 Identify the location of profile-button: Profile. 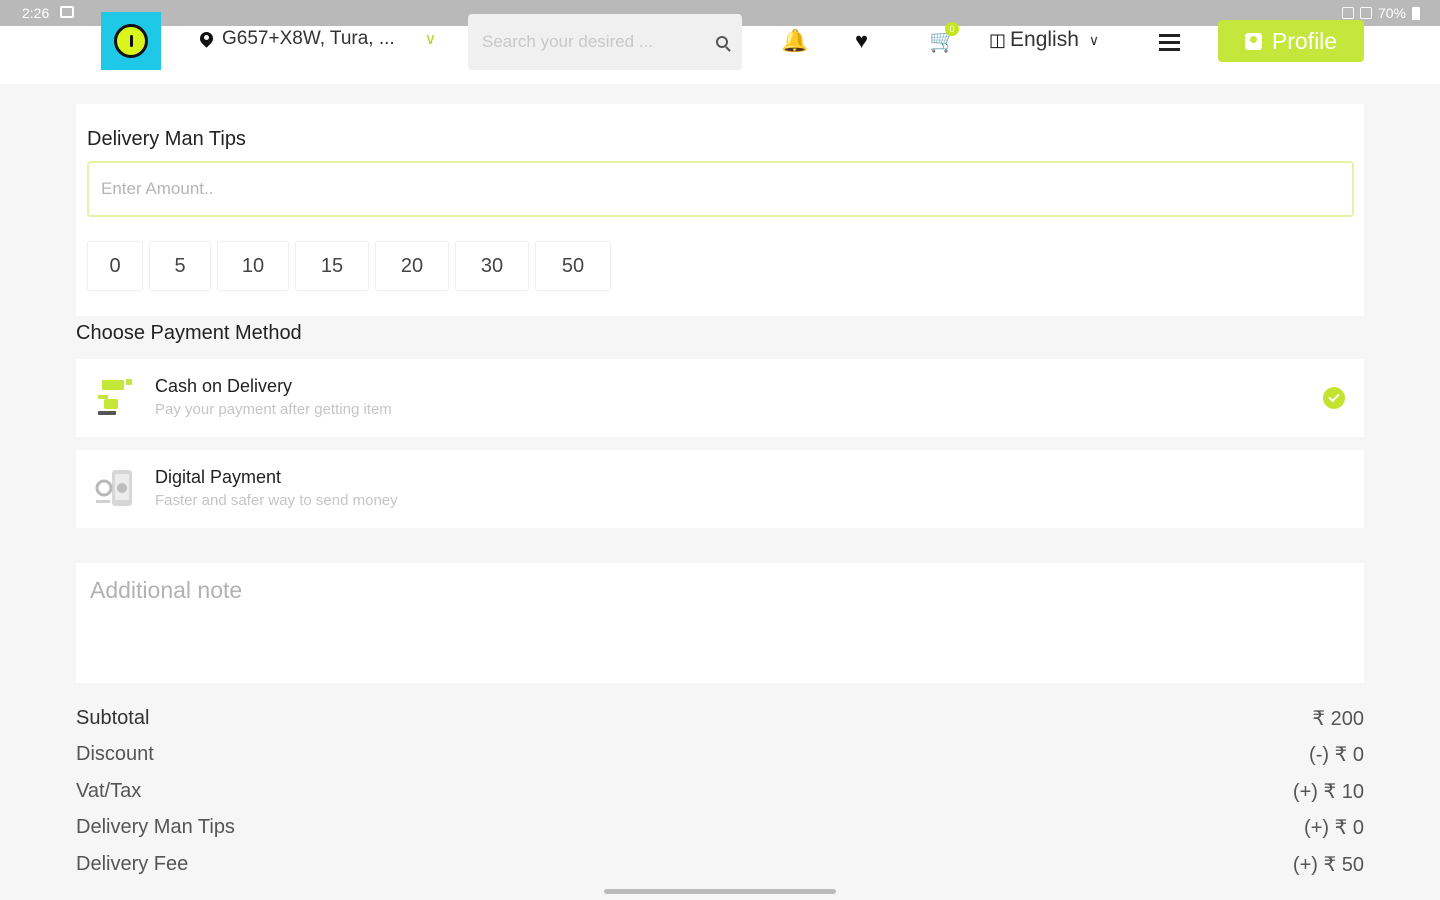
(1291, 41).